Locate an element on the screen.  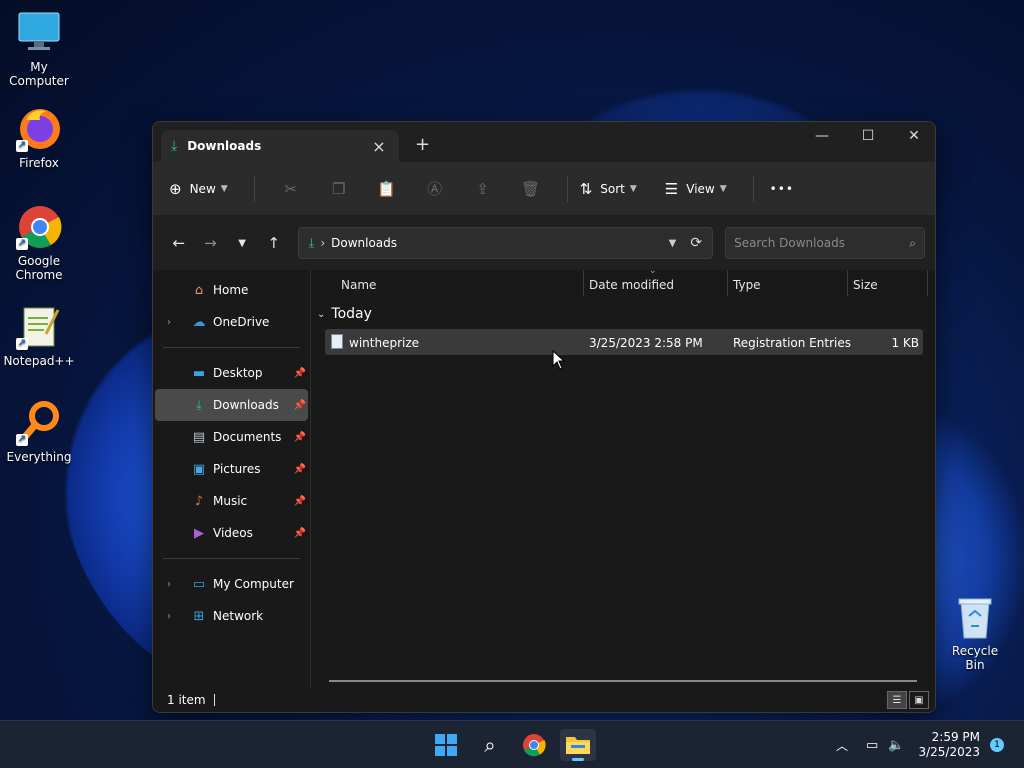
music-icon: ♪ is located at coordinates (199, 501).